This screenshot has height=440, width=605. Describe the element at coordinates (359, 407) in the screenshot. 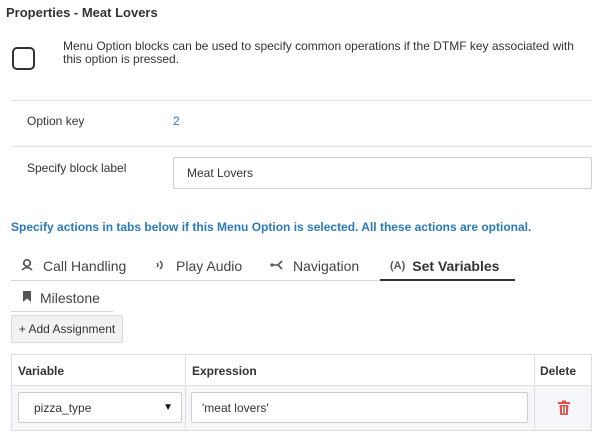

I see `expression-input` at that location.